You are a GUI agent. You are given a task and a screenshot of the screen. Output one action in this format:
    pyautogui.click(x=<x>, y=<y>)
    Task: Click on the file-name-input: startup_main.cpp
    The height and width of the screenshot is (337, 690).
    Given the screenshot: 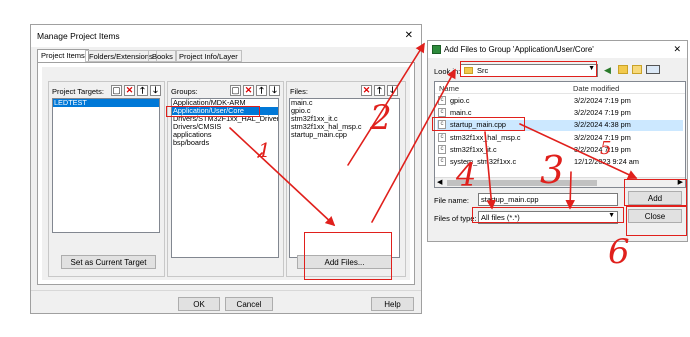 What is the action you would take?
    pyautogui.click(x=548, y=199)
    